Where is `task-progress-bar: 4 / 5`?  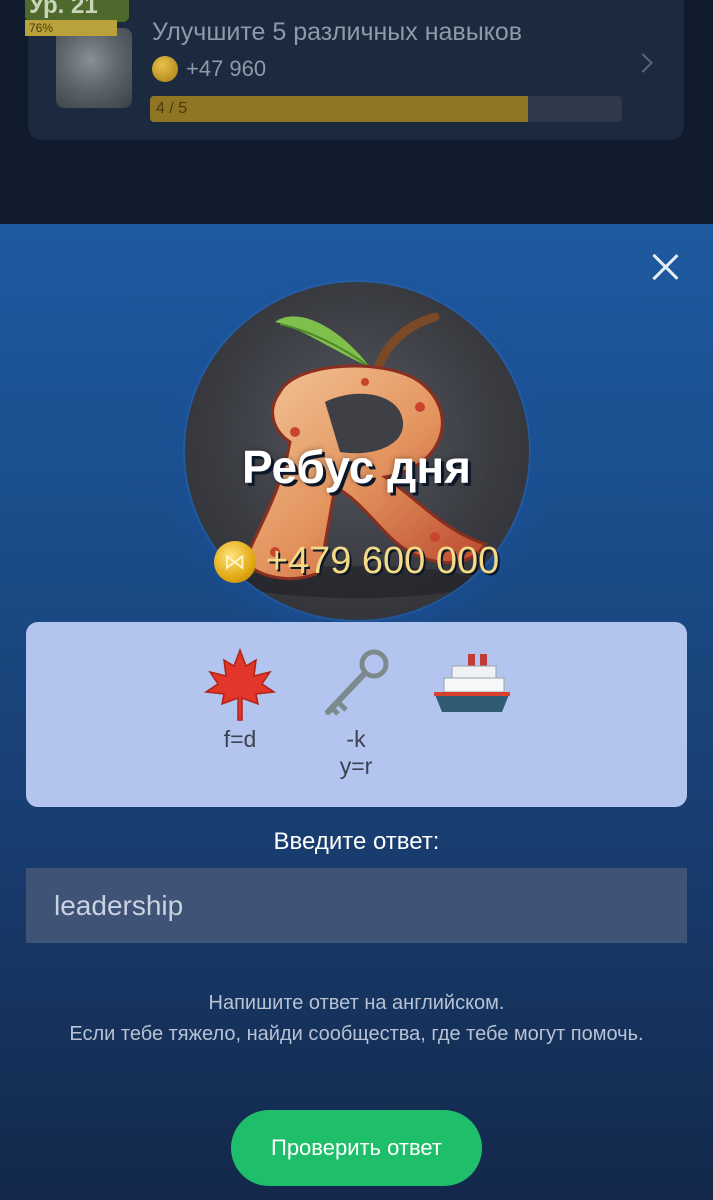
task-progress-bar: 4 / 5 is located at coordinates (386, 109).